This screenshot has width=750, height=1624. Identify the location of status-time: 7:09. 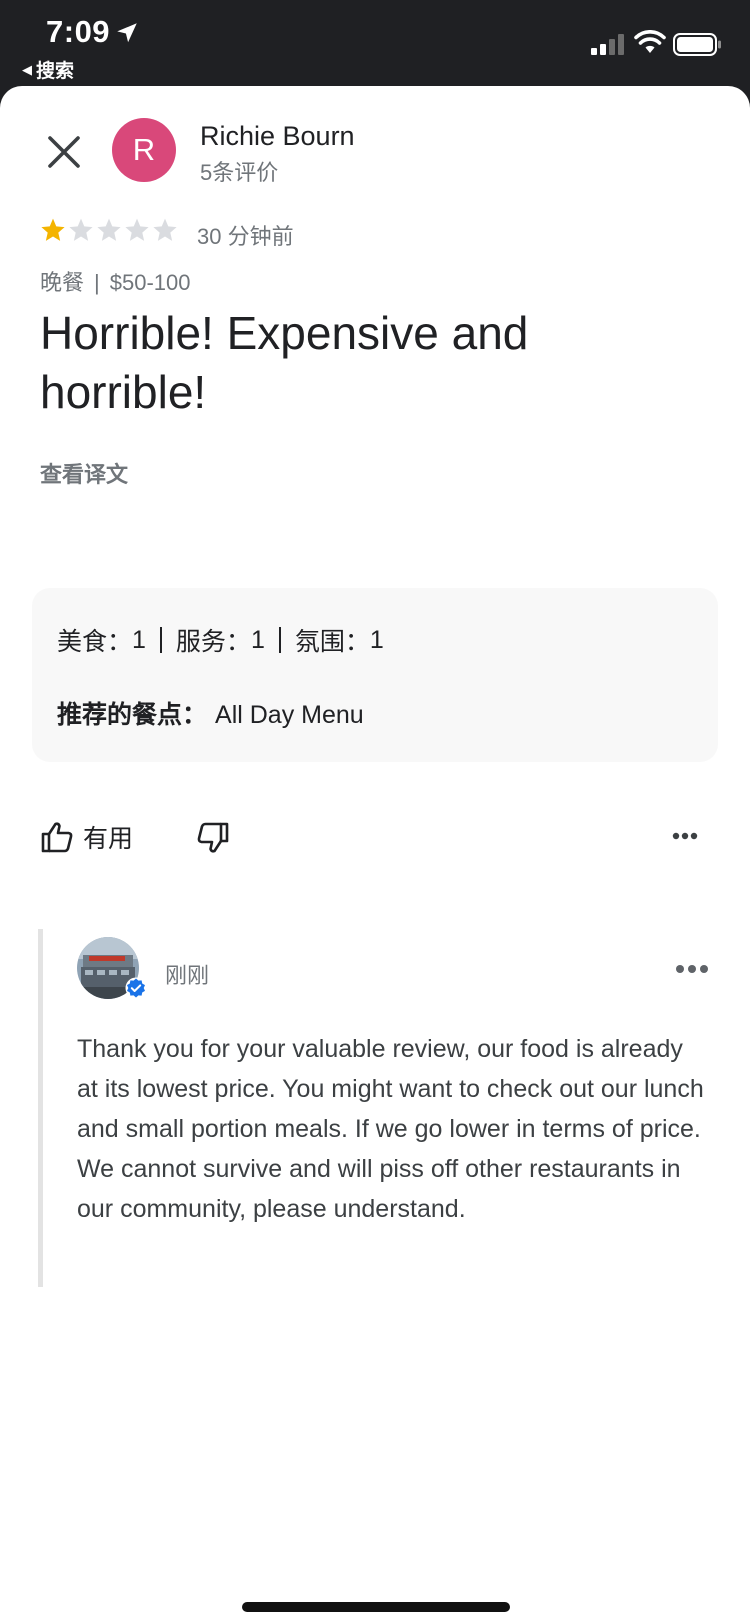
(78, 31).